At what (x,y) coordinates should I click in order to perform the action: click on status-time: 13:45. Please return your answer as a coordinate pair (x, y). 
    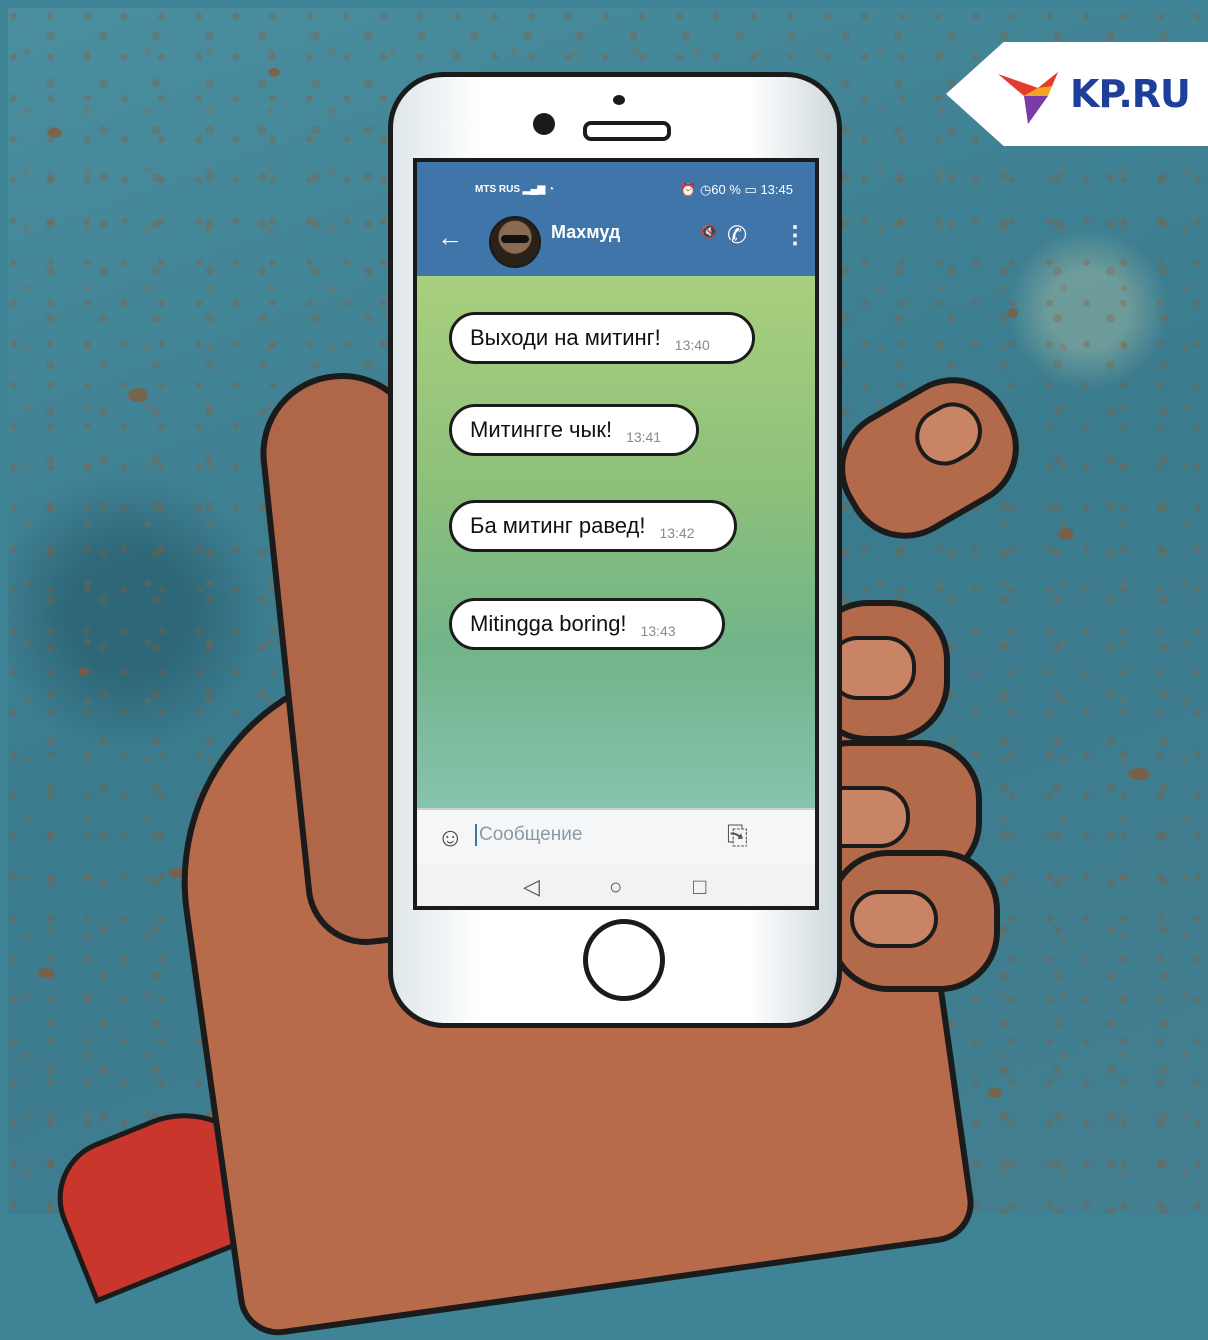
    Looking at the image, I should click on (776, 189).